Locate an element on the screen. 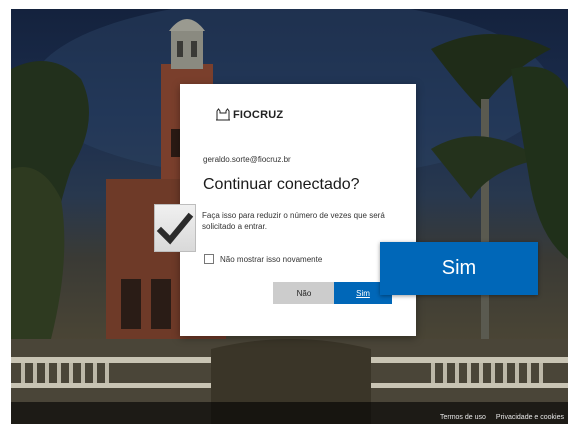 The height and width of the screenshot is (424, 568). logo-text: FIOCRUZ is located at coordinates (258, 115).